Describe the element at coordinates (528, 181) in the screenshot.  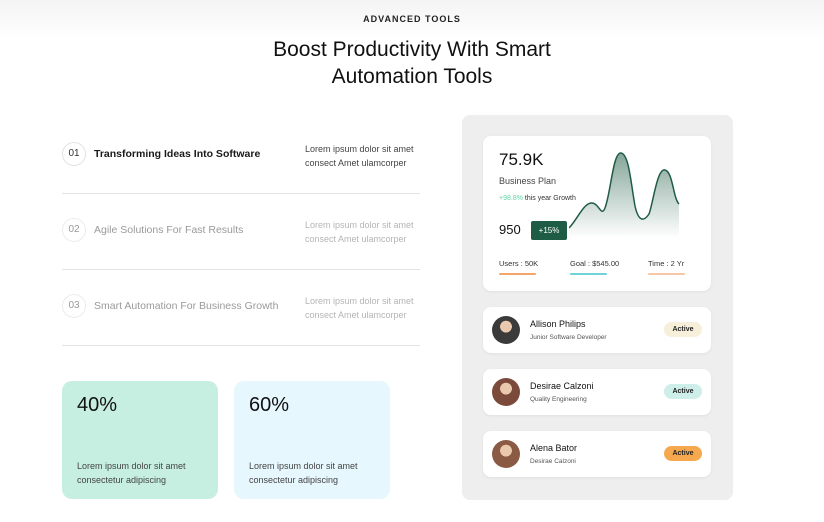
I see `plan-label: Business Plan` at that location.